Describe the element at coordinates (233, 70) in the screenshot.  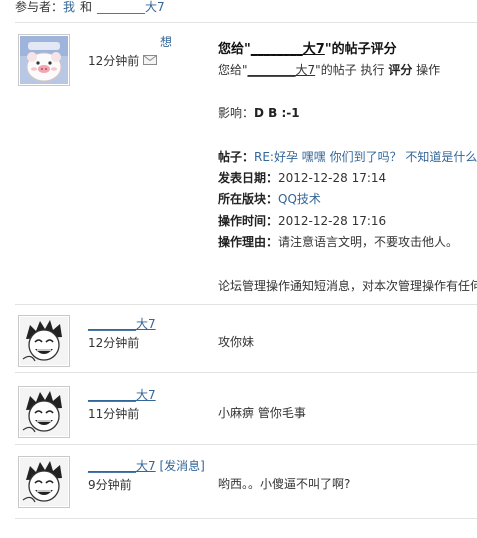
I see `desc-prefix: 您给"` at that location.